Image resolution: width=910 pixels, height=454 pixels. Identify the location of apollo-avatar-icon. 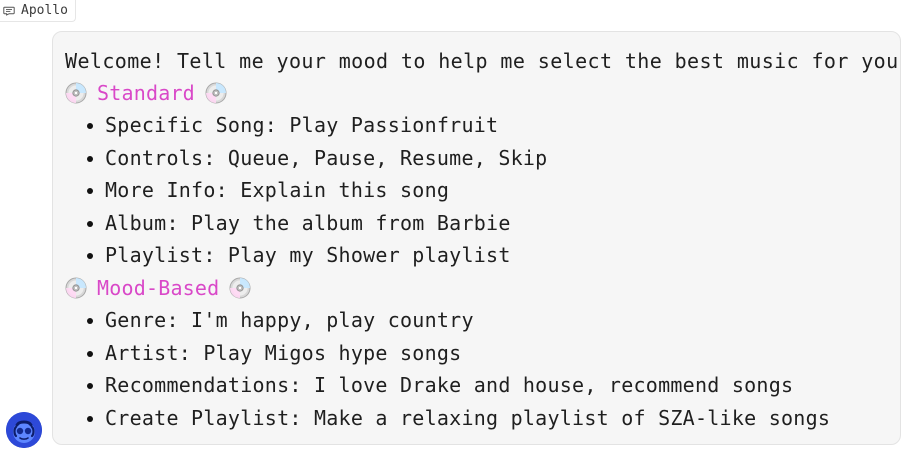
(24, 430).